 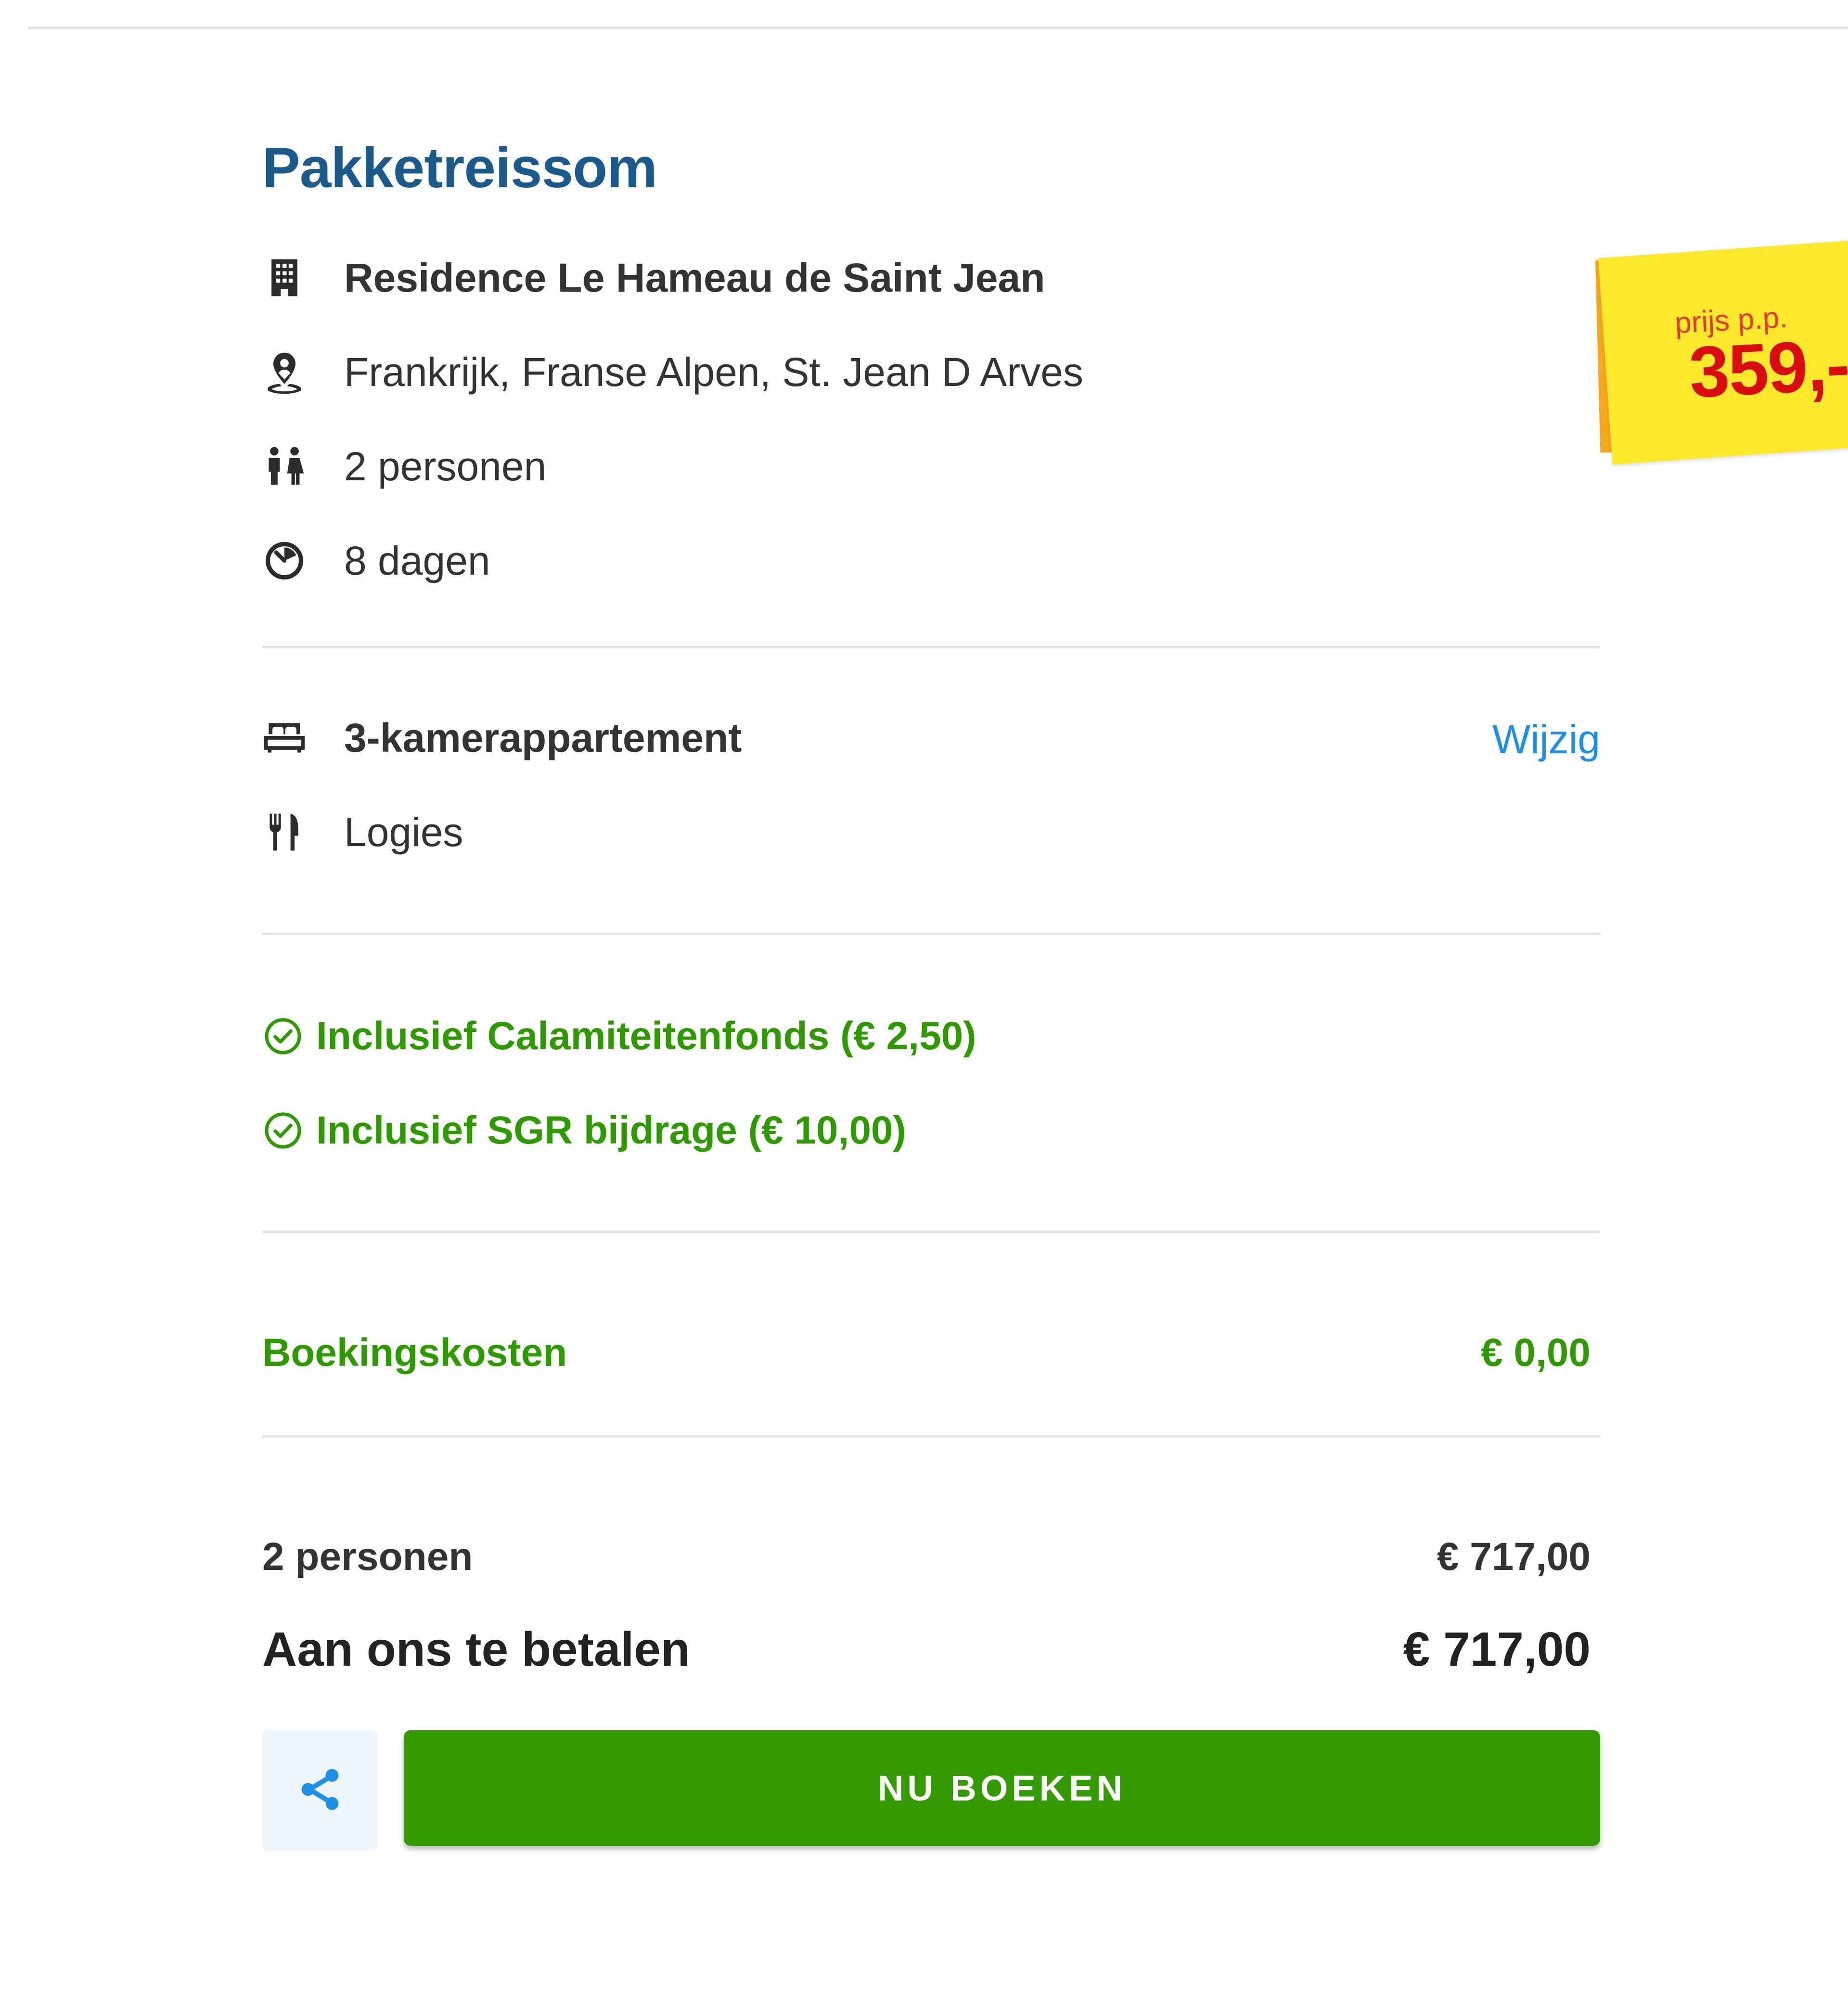 I want to click on persons-value: € 717,00, so click(x=1514, y=1557).